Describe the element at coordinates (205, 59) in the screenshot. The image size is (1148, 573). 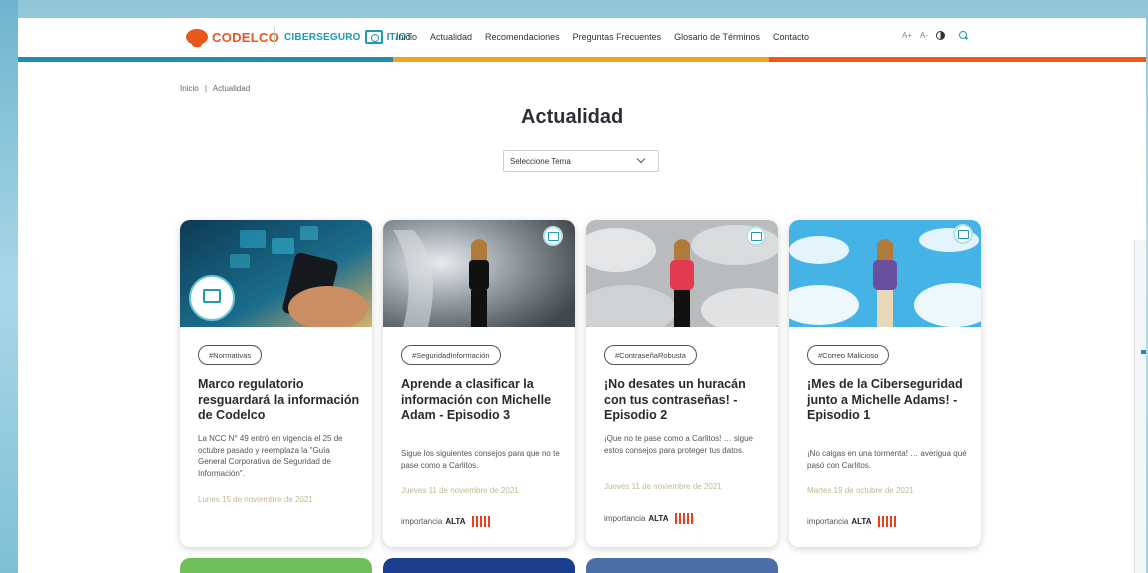
I see `color-bar-teal` at that location.